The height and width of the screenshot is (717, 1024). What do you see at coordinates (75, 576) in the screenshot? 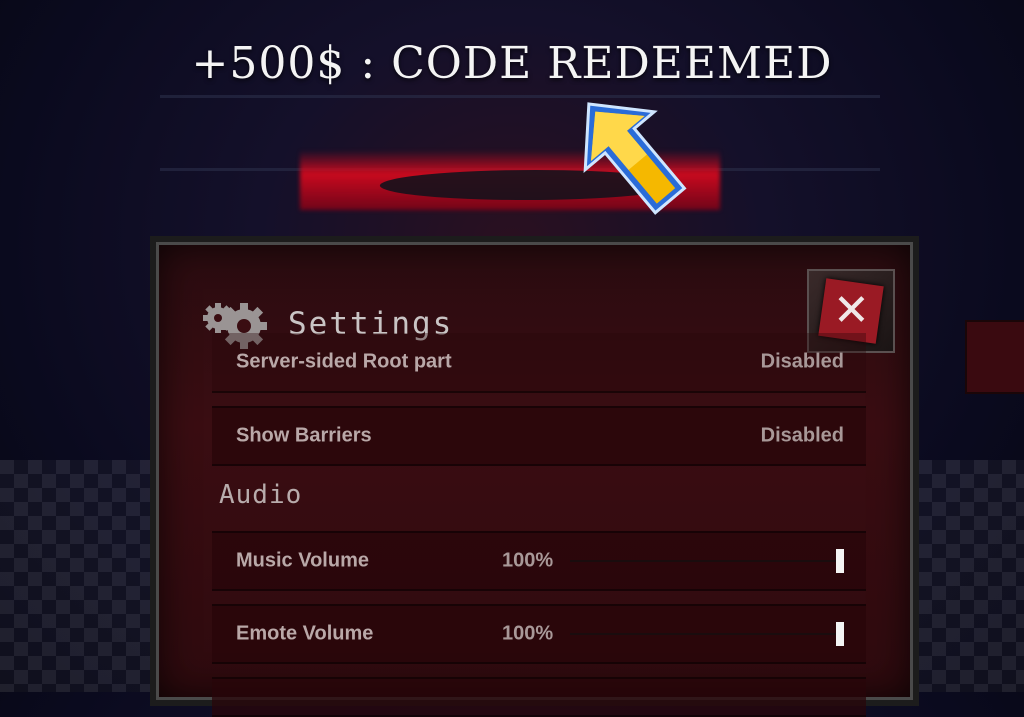
I see `checkered-floor-left` at bounding box center [75, 576].